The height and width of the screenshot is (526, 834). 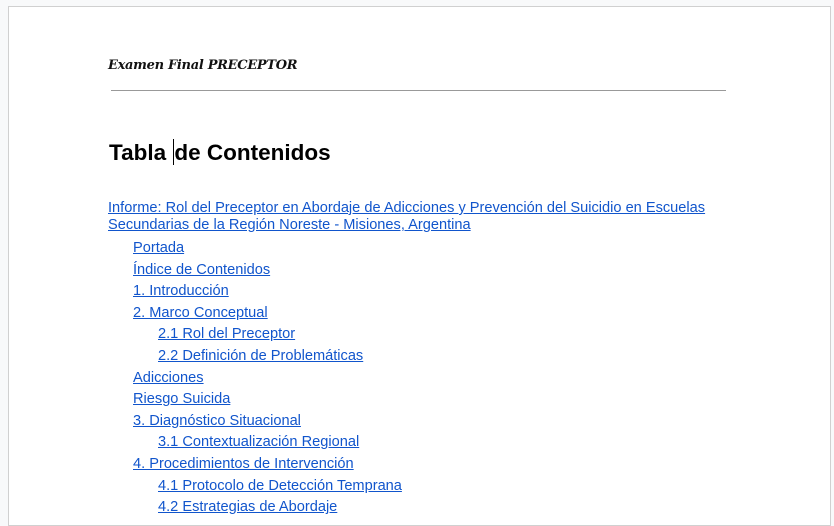 I want to click on toc-link: Riesgo Suicida, so click(x=181, y=399).